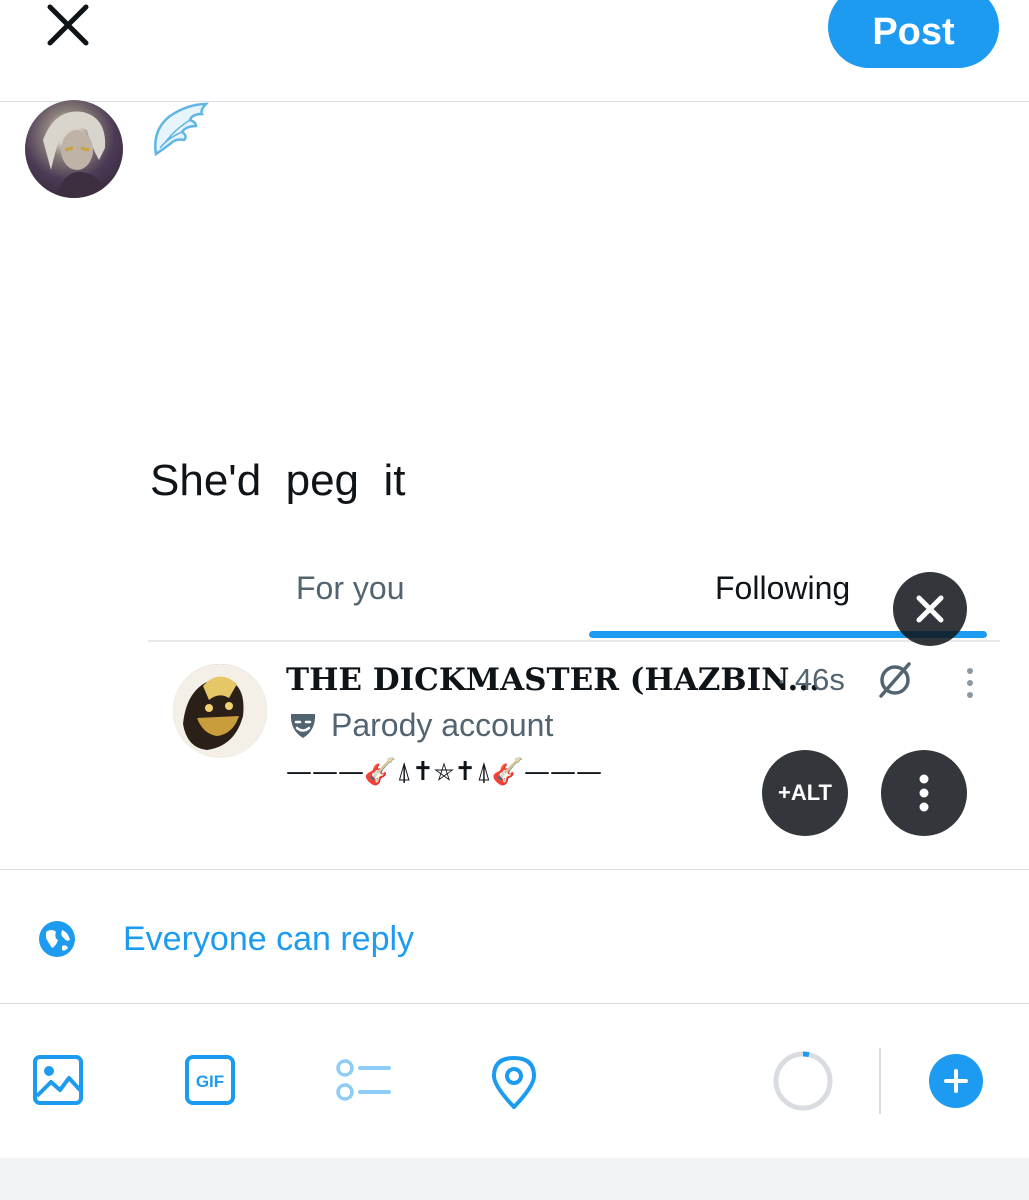  I want to click on location-icon, so click(514, 1082).